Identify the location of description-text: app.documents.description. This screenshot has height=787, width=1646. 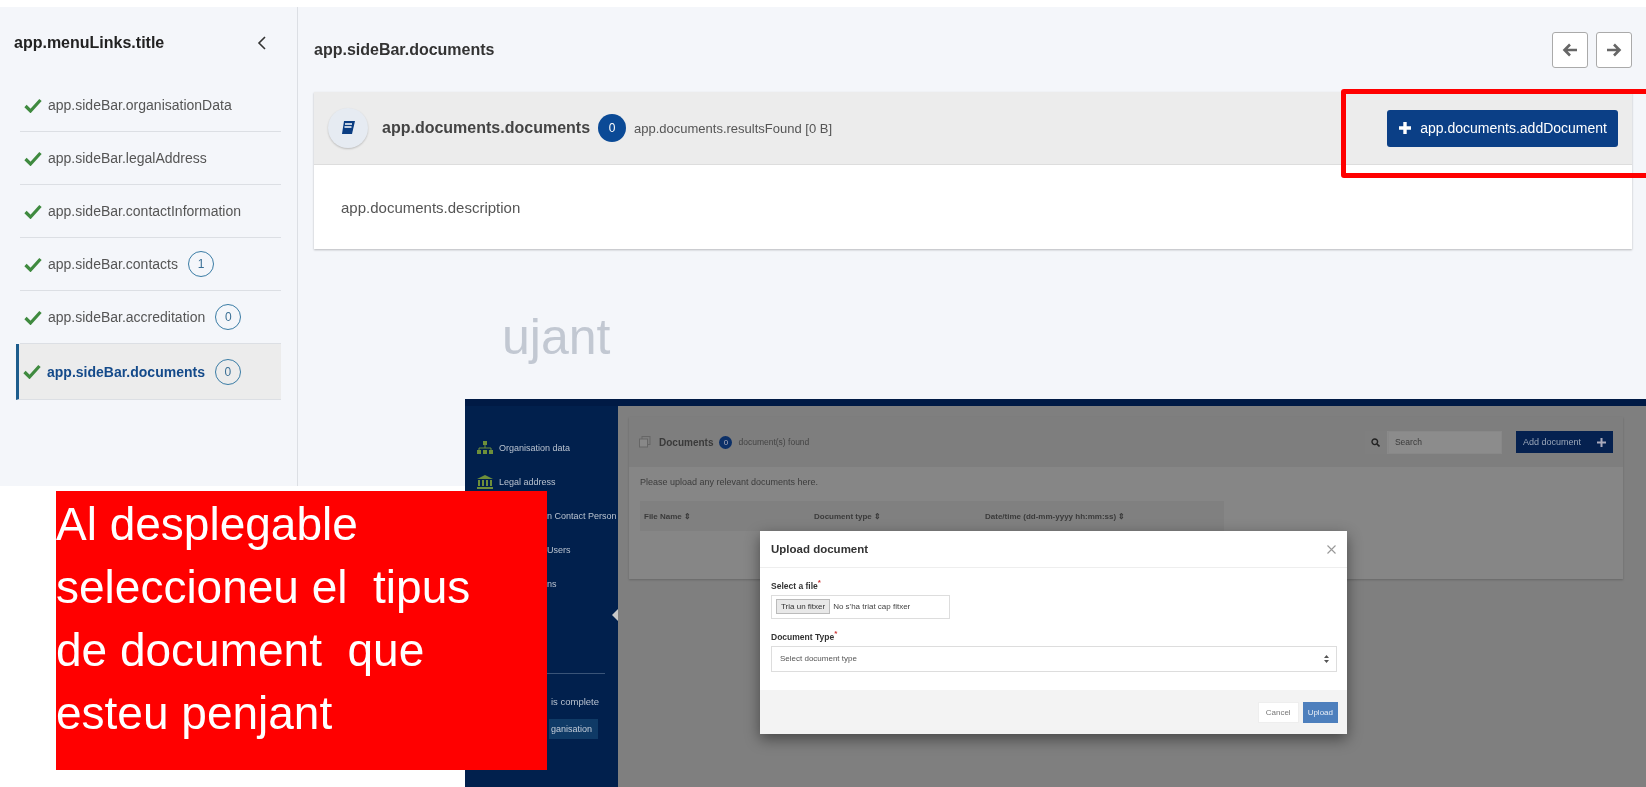
(431, 207).